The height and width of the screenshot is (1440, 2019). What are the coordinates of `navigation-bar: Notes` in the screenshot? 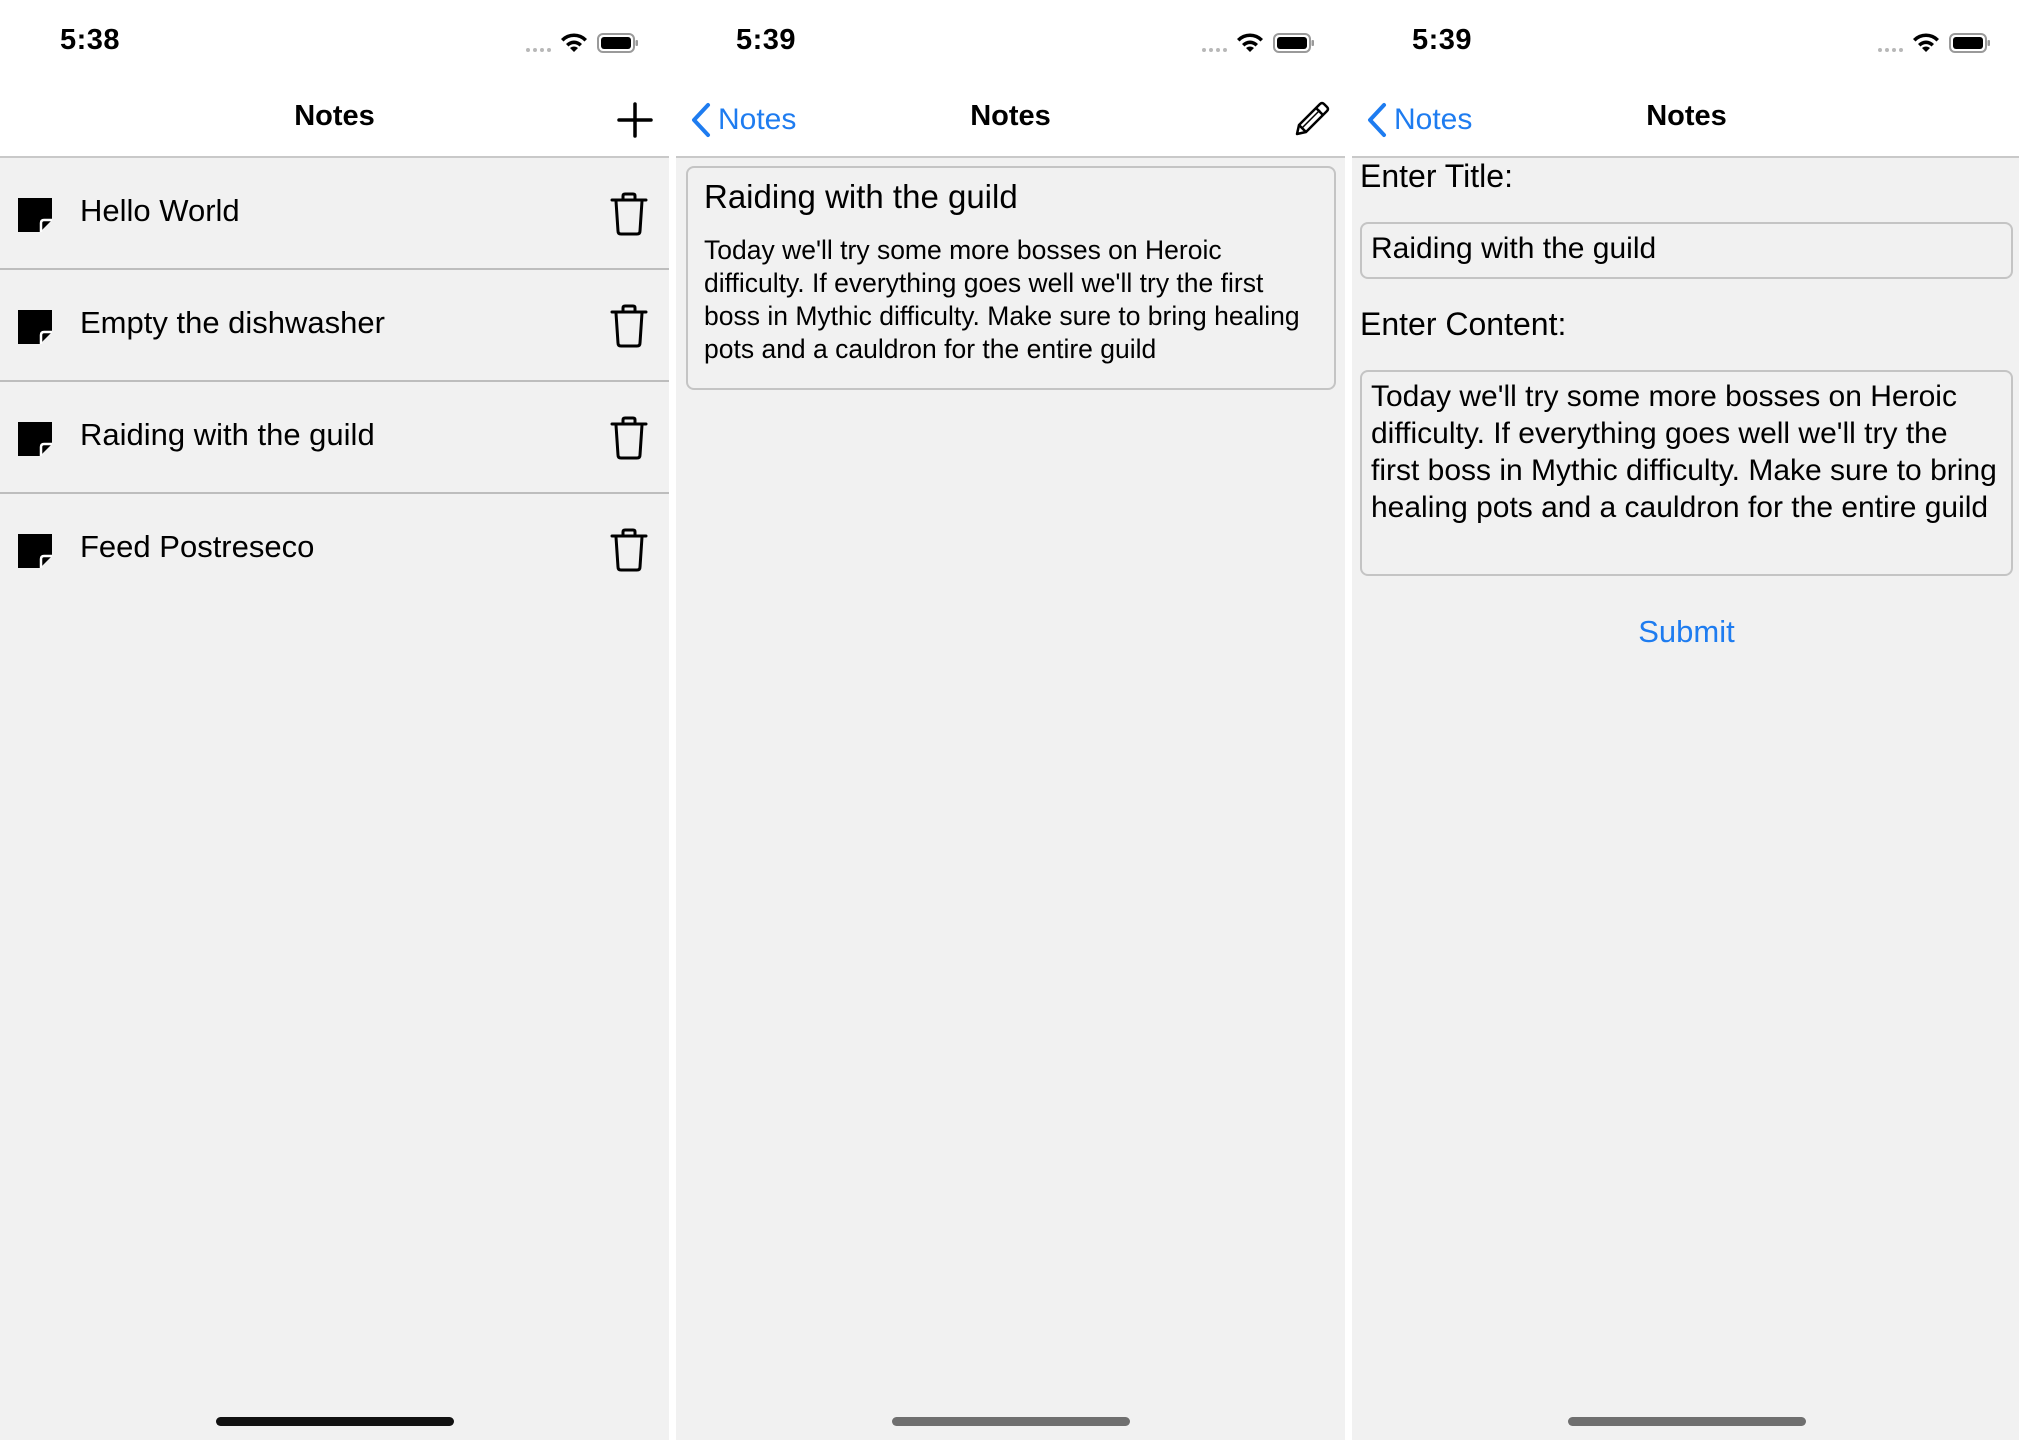 It's located at (334, 120).